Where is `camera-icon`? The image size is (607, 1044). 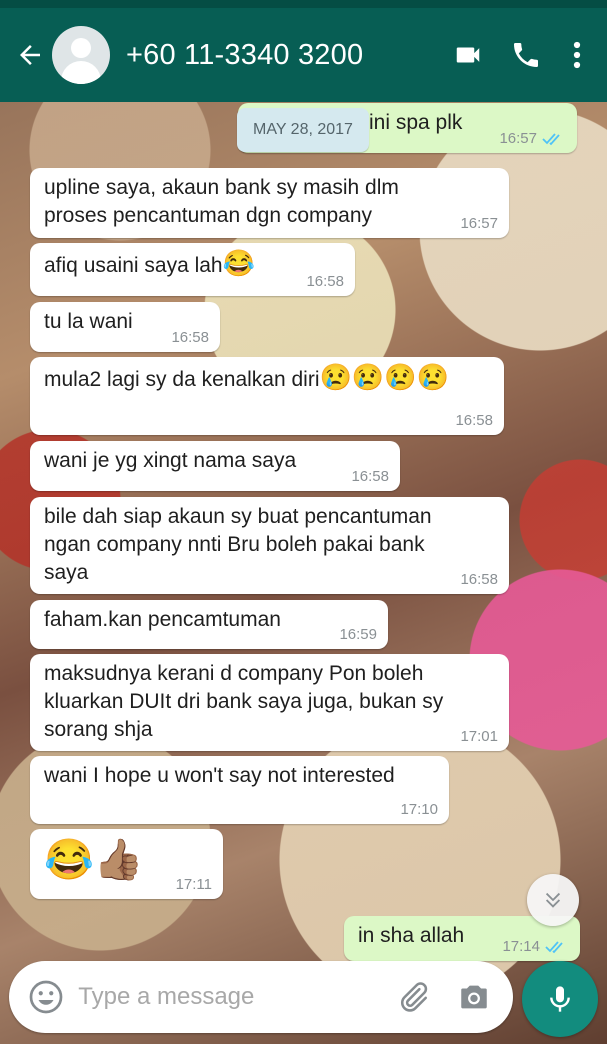 camera-icon is located at coordinates (474, 997).